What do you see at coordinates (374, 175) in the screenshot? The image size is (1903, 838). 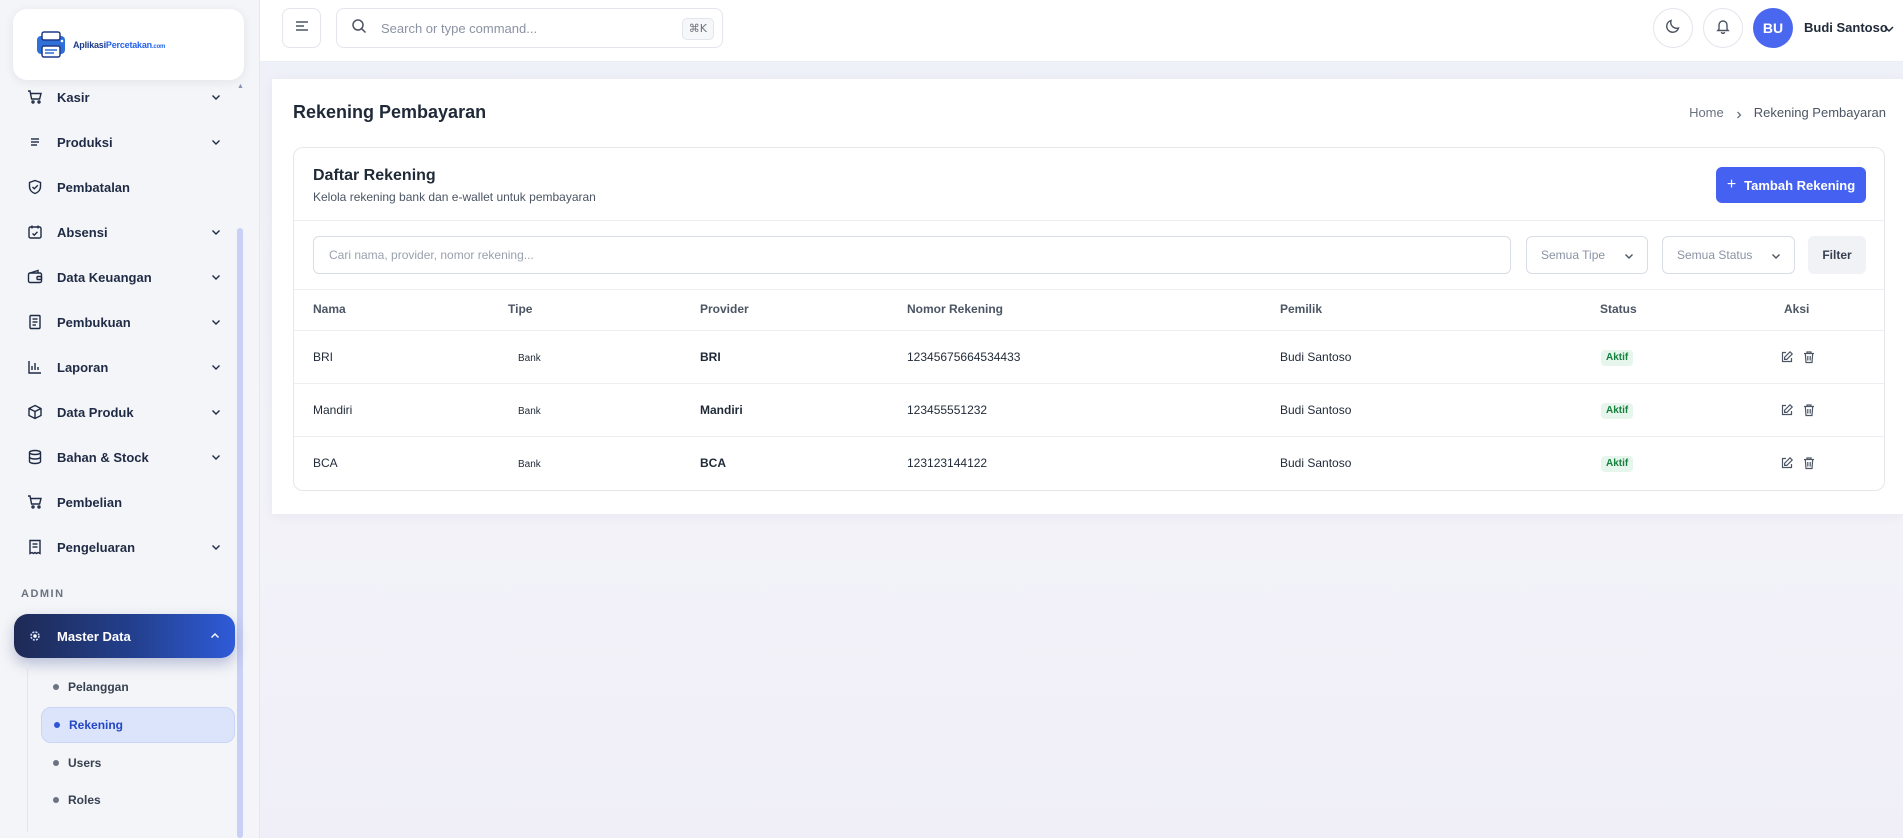 I see `card-title: Daftar Rekening` at bounding box center [374, 175].